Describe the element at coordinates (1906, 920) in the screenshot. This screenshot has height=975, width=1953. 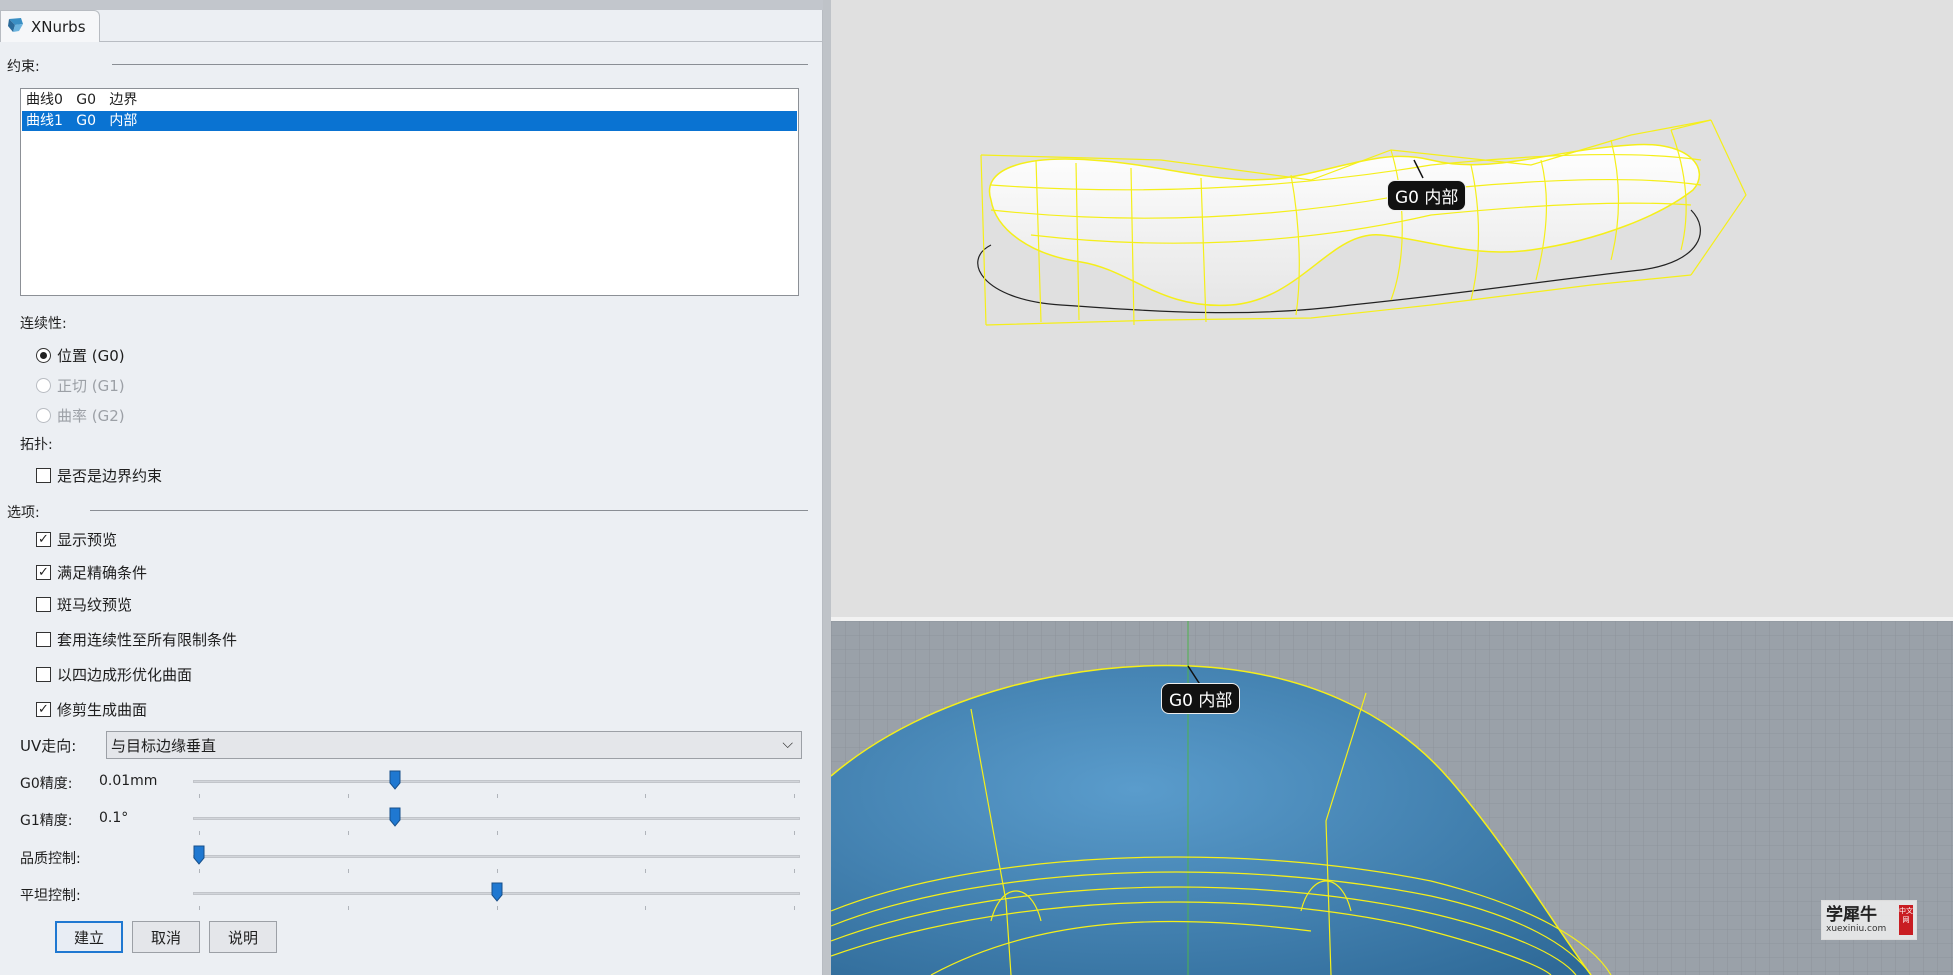
I see `watermark-badge: 中文网` at that location.